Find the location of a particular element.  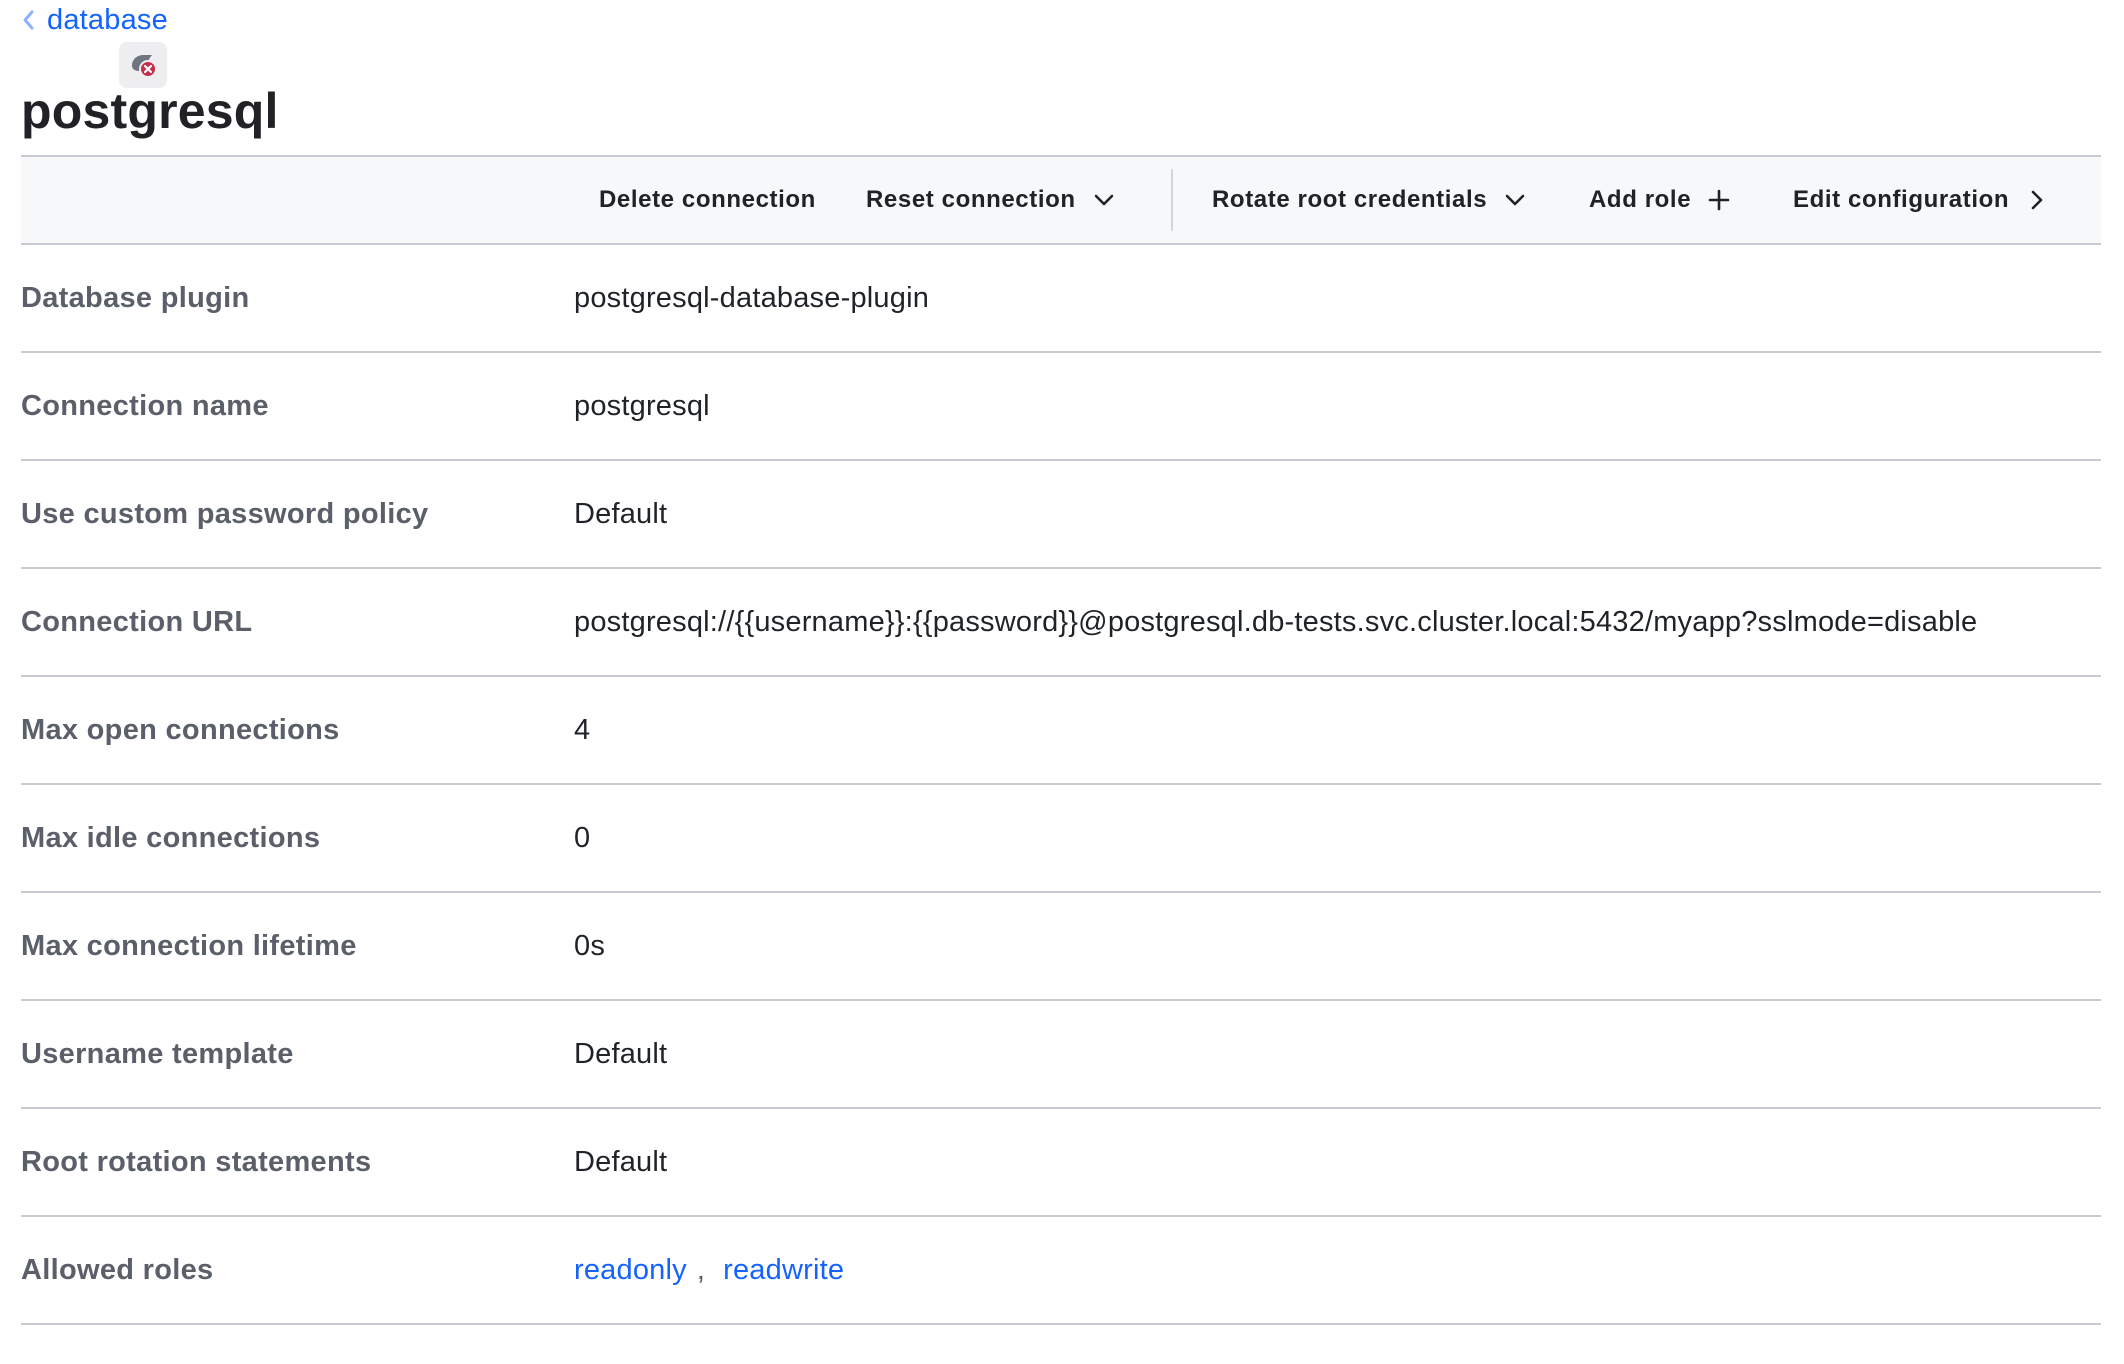

rotate-root-credentials-button: Rotate root credentials is located at coordinates (1369, 200).